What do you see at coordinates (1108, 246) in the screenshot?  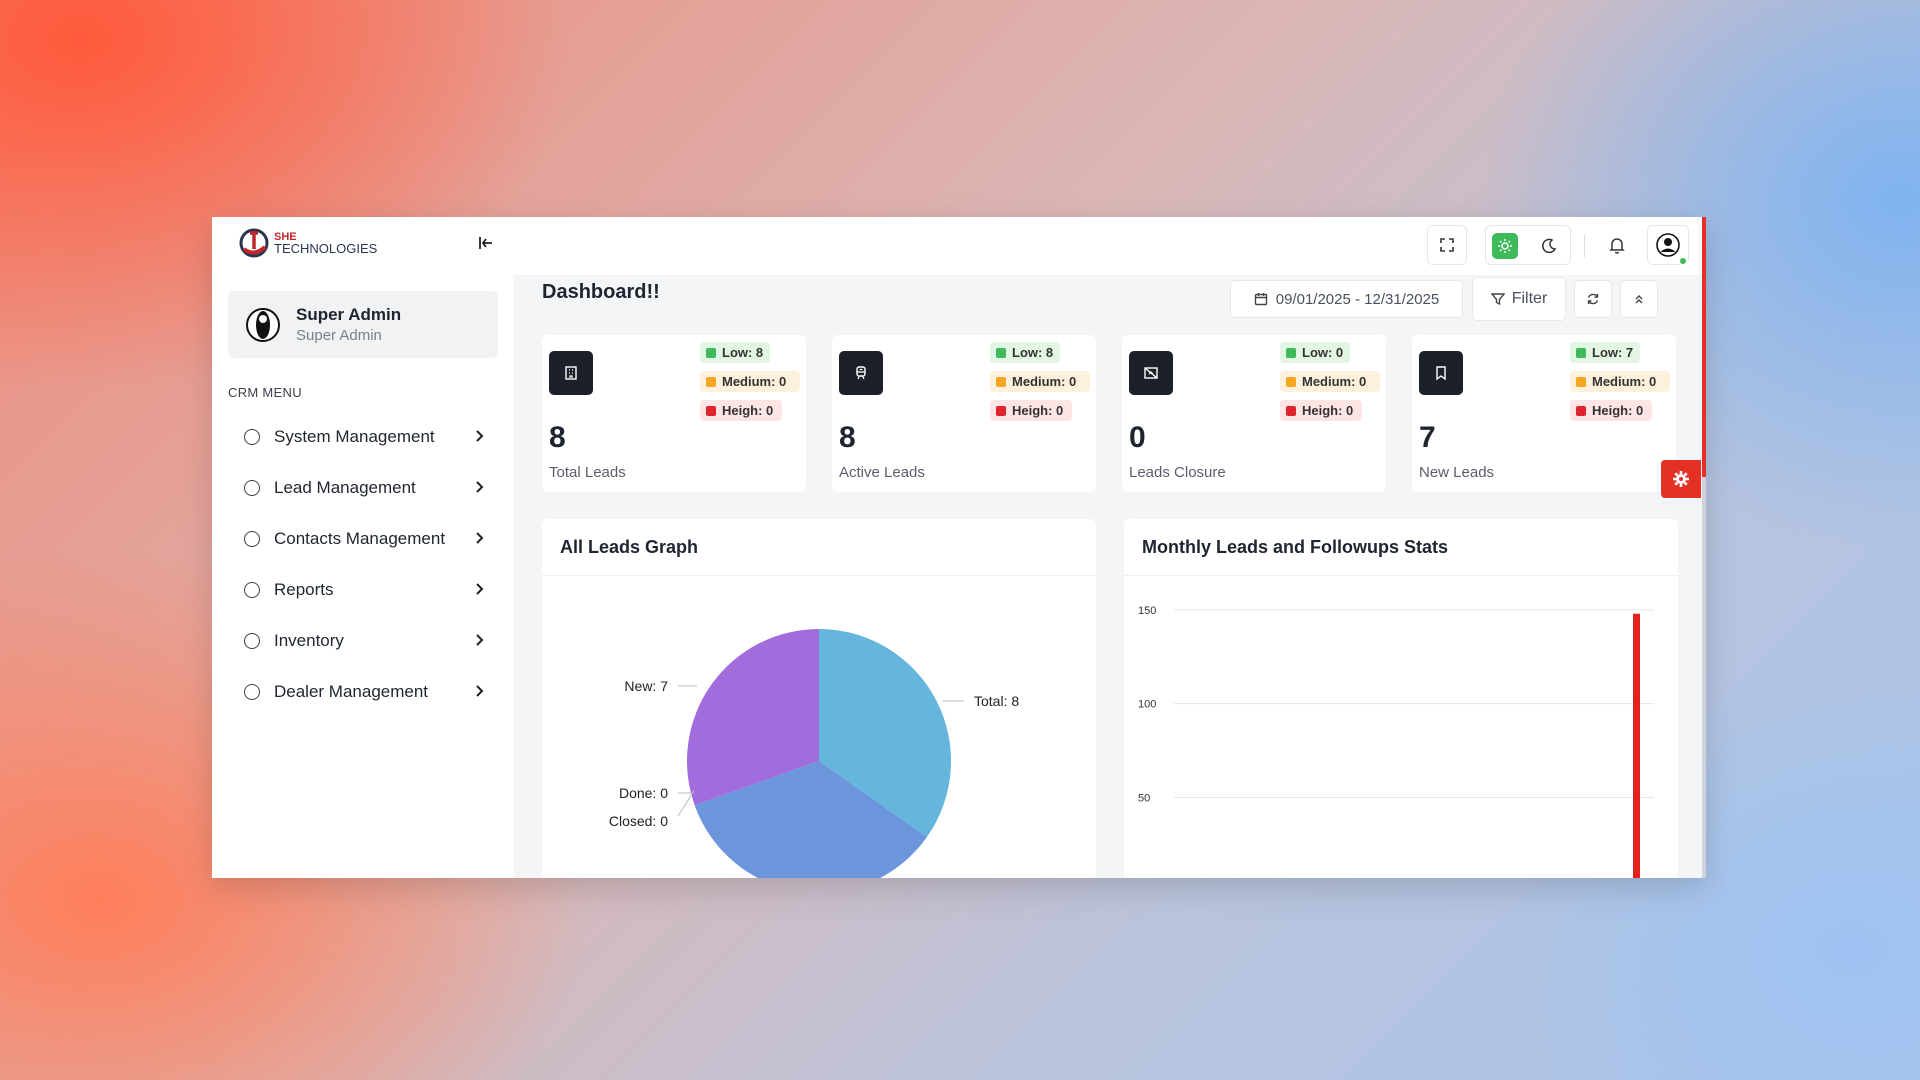 I see `top-header` at bounding box center [1108, 246].